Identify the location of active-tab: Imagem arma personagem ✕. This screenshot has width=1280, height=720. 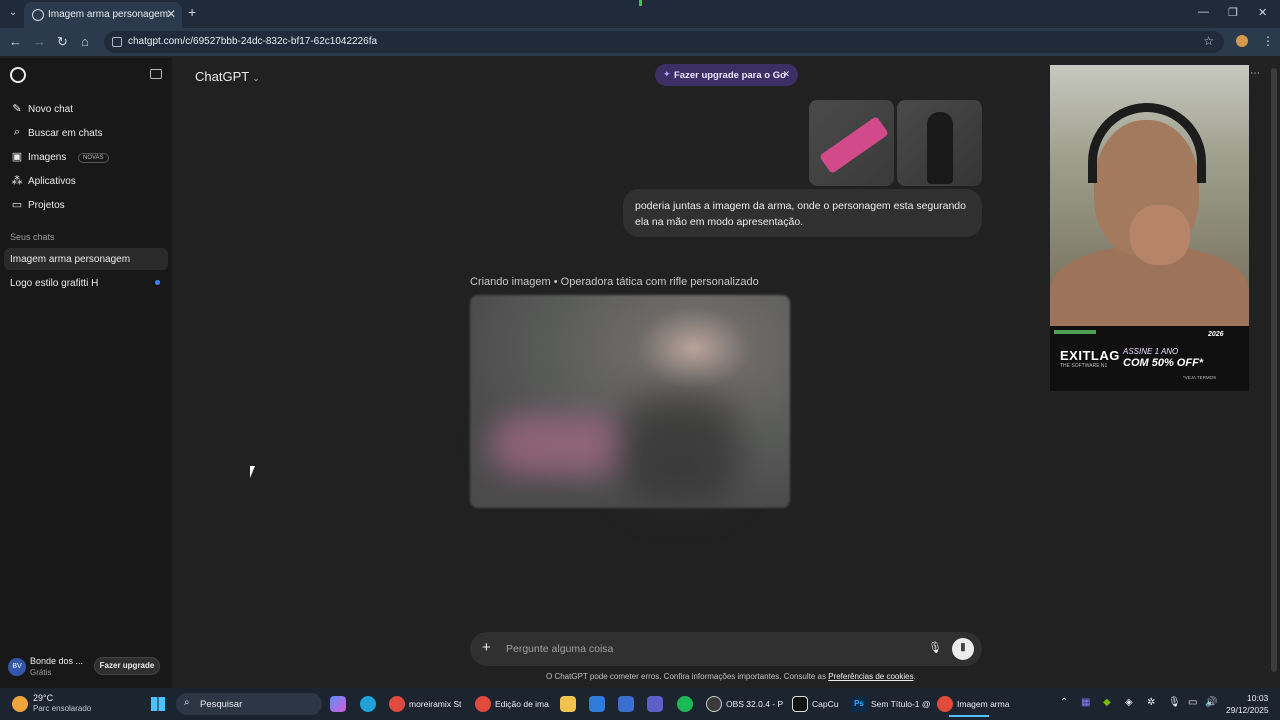
(103, 15).